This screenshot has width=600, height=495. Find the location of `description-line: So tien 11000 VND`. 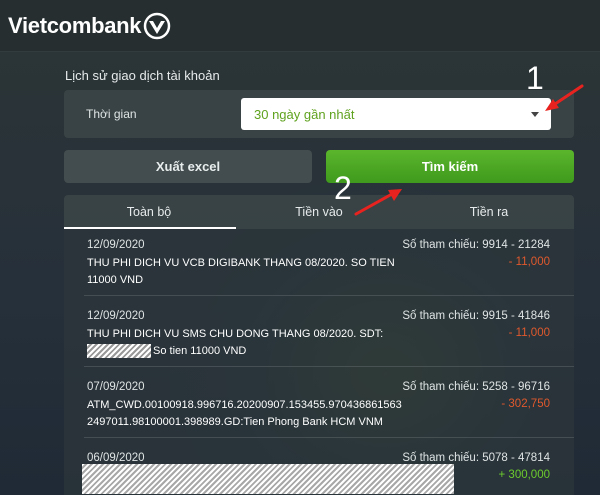

description-line: So tien 11000 VND is located at coordinates (200, 351).